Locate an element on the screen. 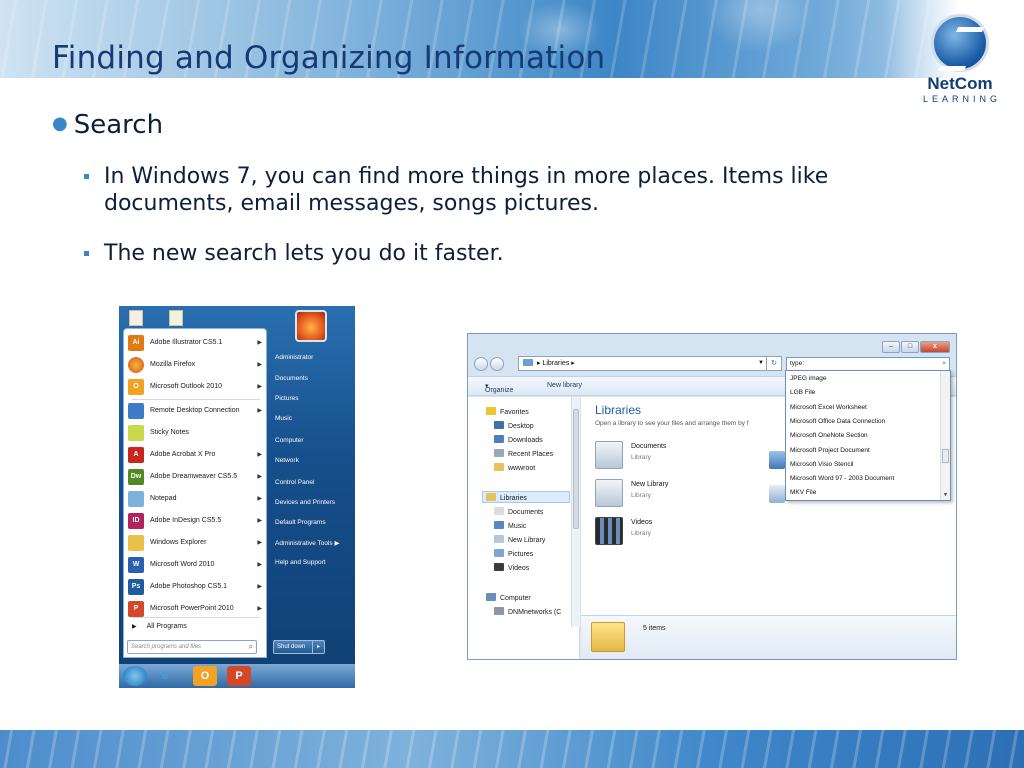 This screenshot has width=1024, height=768. minimize-icon: – is located at coordinates (891, 347).